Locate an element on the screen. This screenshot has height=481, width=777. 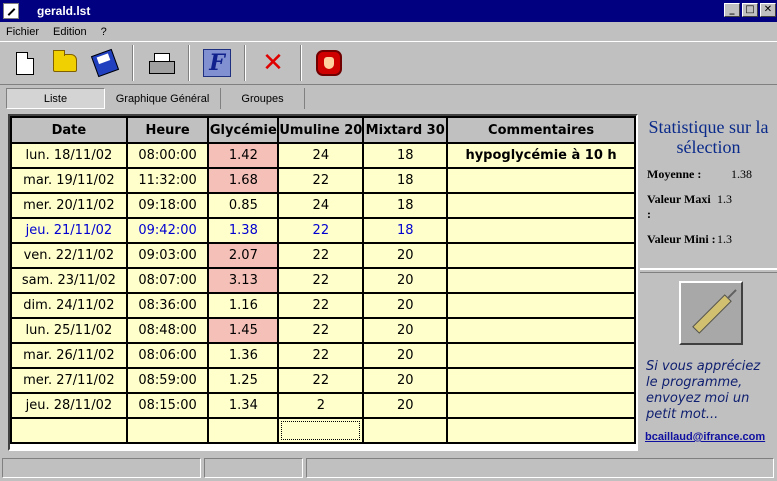
table-row: lun. 25/11/02 08:48:00 1.45 22 20 is located at coordinates (323, 330).